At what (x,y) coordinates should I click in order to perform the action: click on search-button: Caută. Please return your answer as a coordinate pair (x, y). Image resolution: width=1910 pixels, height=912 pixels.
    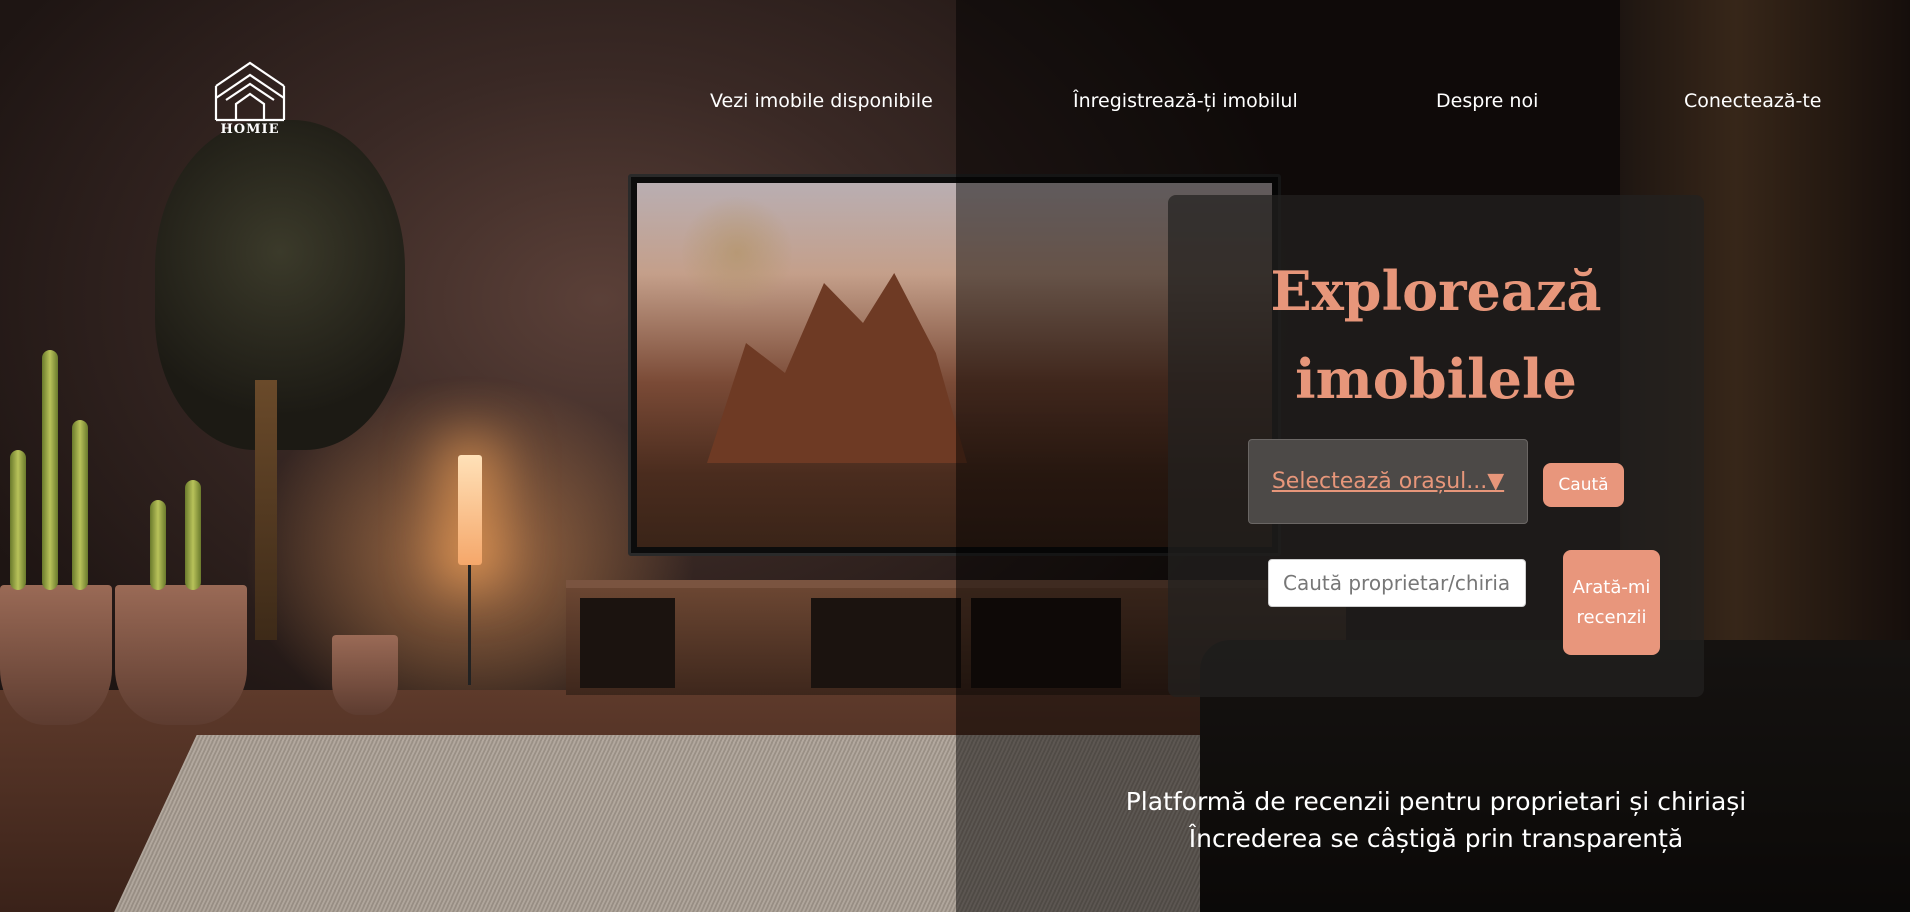
    Looking at the image, I should click on (1583, 485).